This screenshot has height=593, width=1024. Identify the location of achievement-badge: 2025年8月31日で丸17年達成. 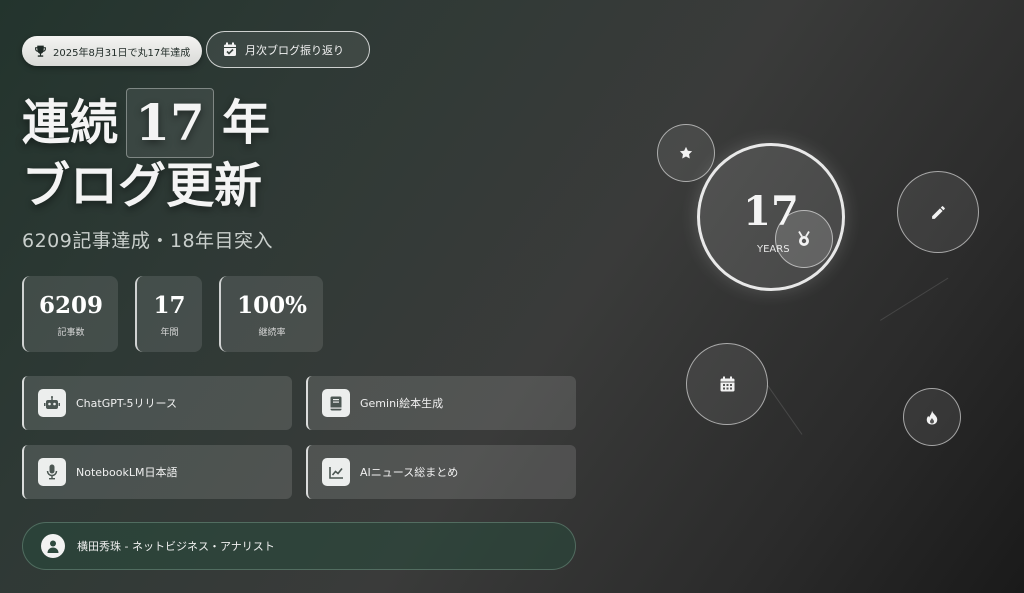
(112, 51).